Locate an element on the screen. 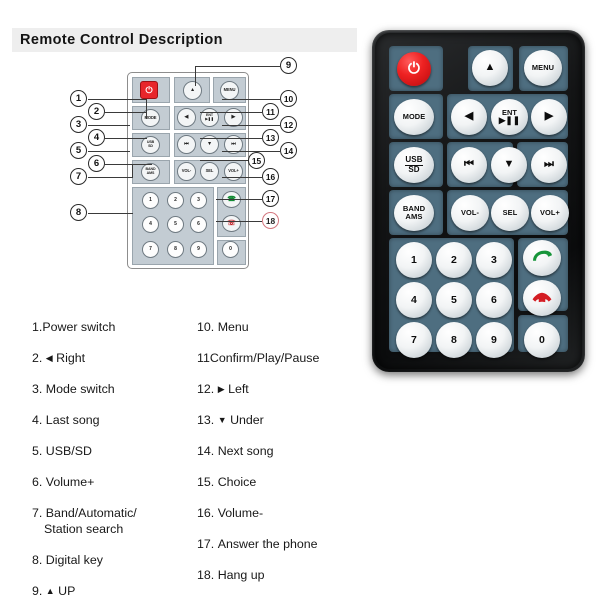  mode-button: MODE is located at coordinates (414, 117).